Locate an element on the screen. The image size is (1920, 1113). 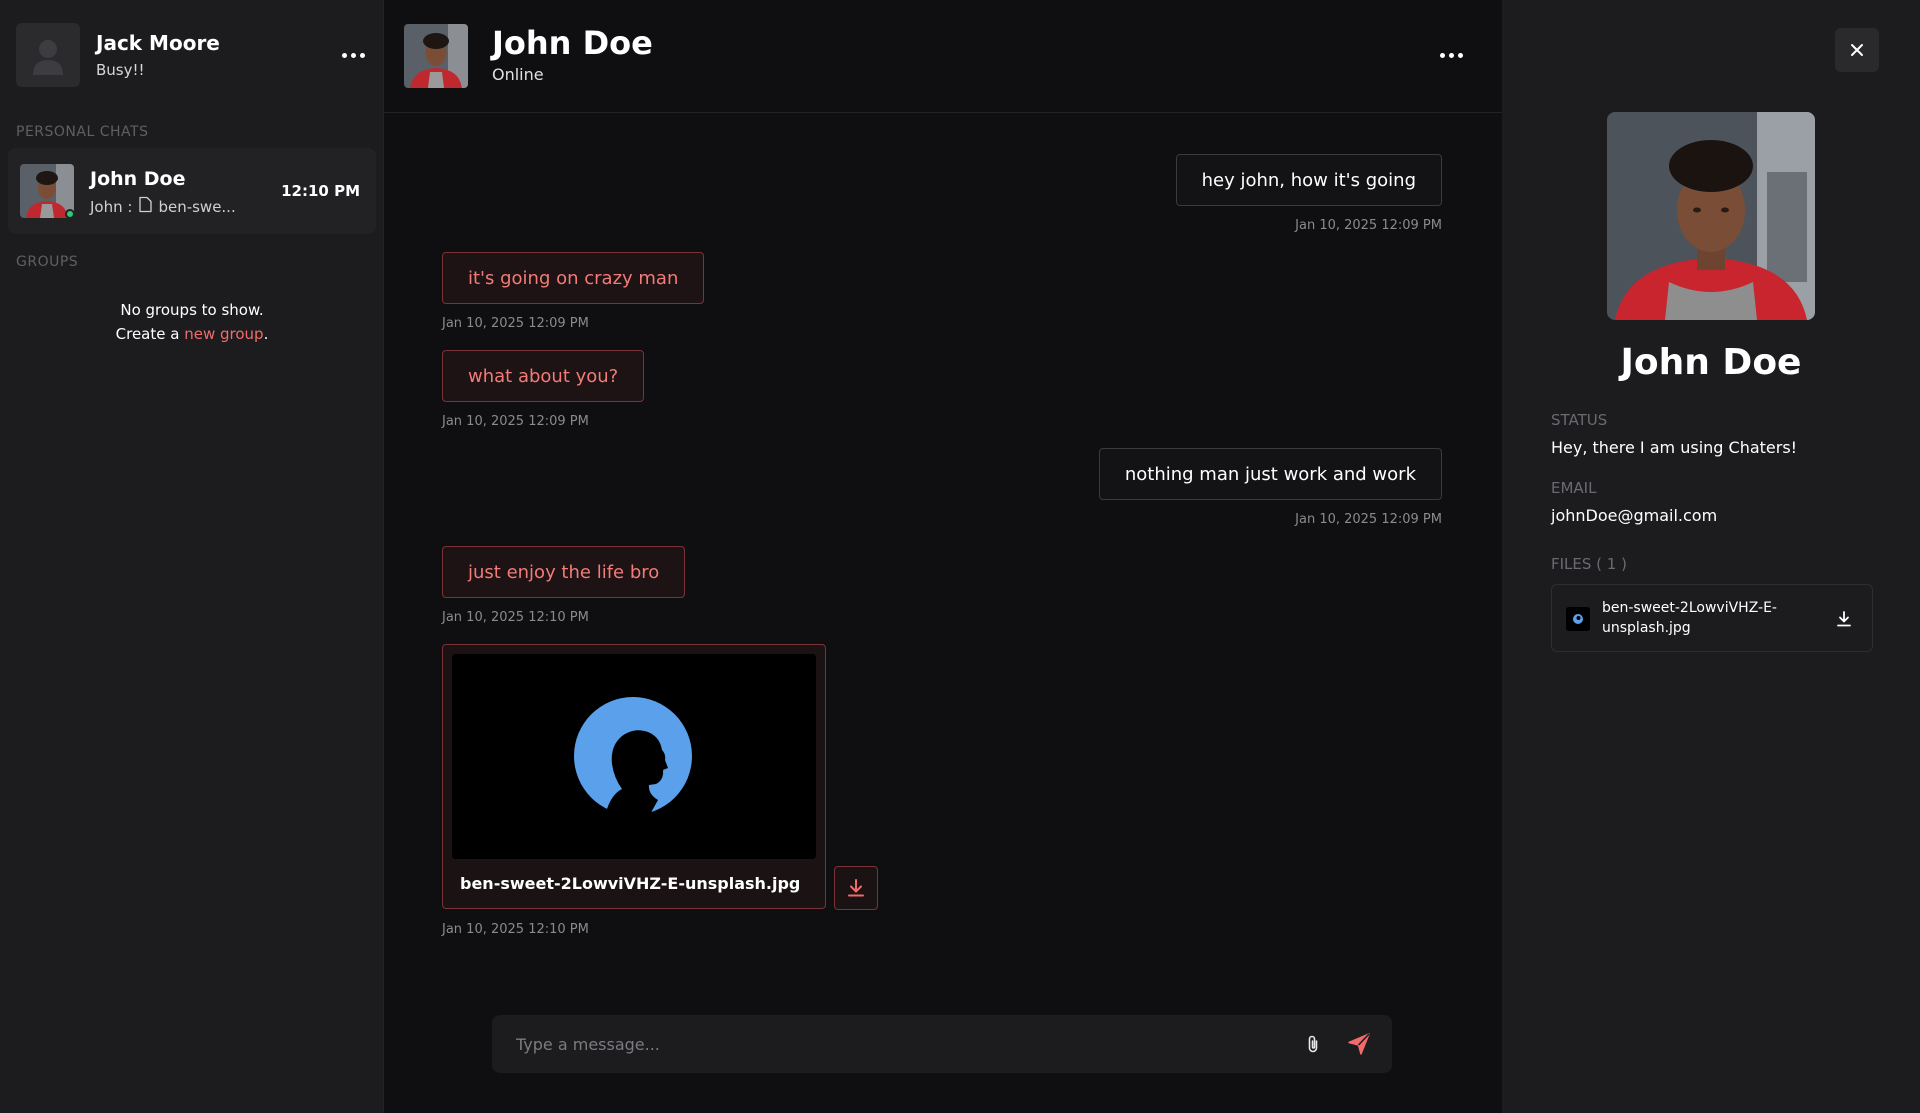
new-group-link: new group is located at coordinates (223, 334).